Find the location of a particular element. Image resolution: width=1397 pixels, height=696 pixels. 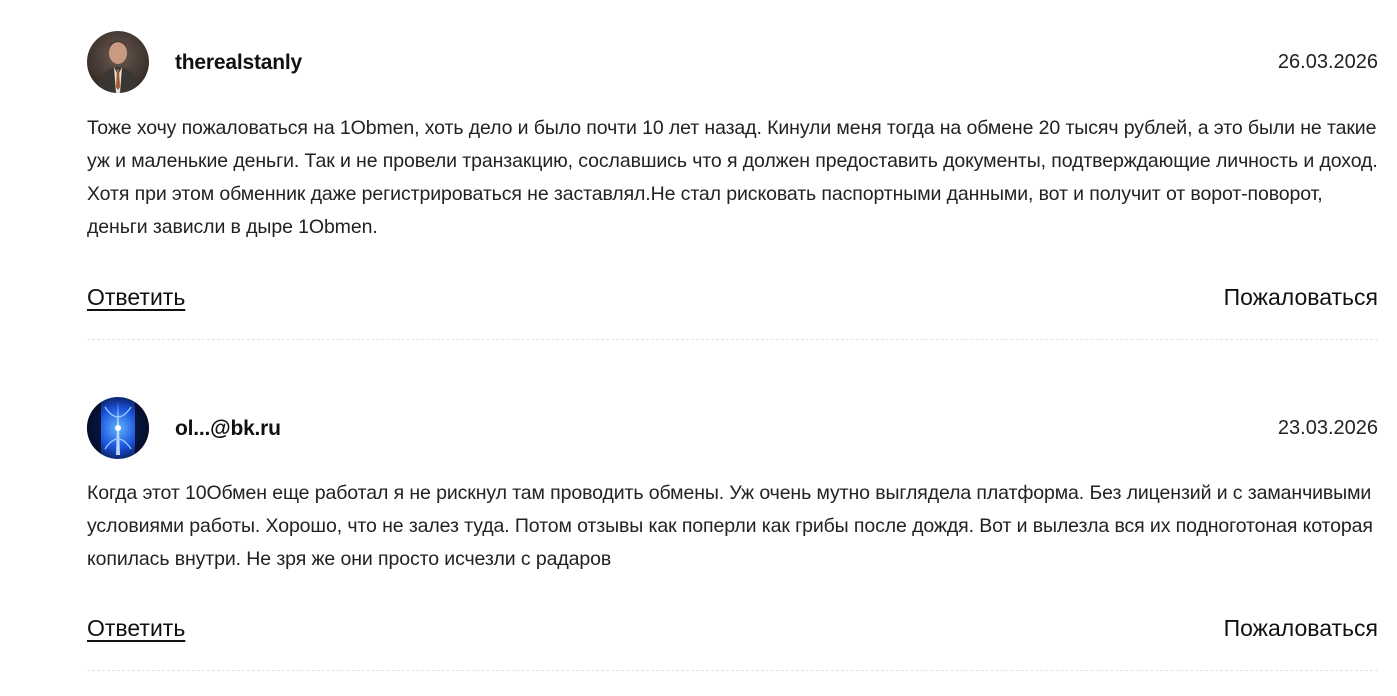

blue-abstract-avatar is located at coordinates (118, 428).